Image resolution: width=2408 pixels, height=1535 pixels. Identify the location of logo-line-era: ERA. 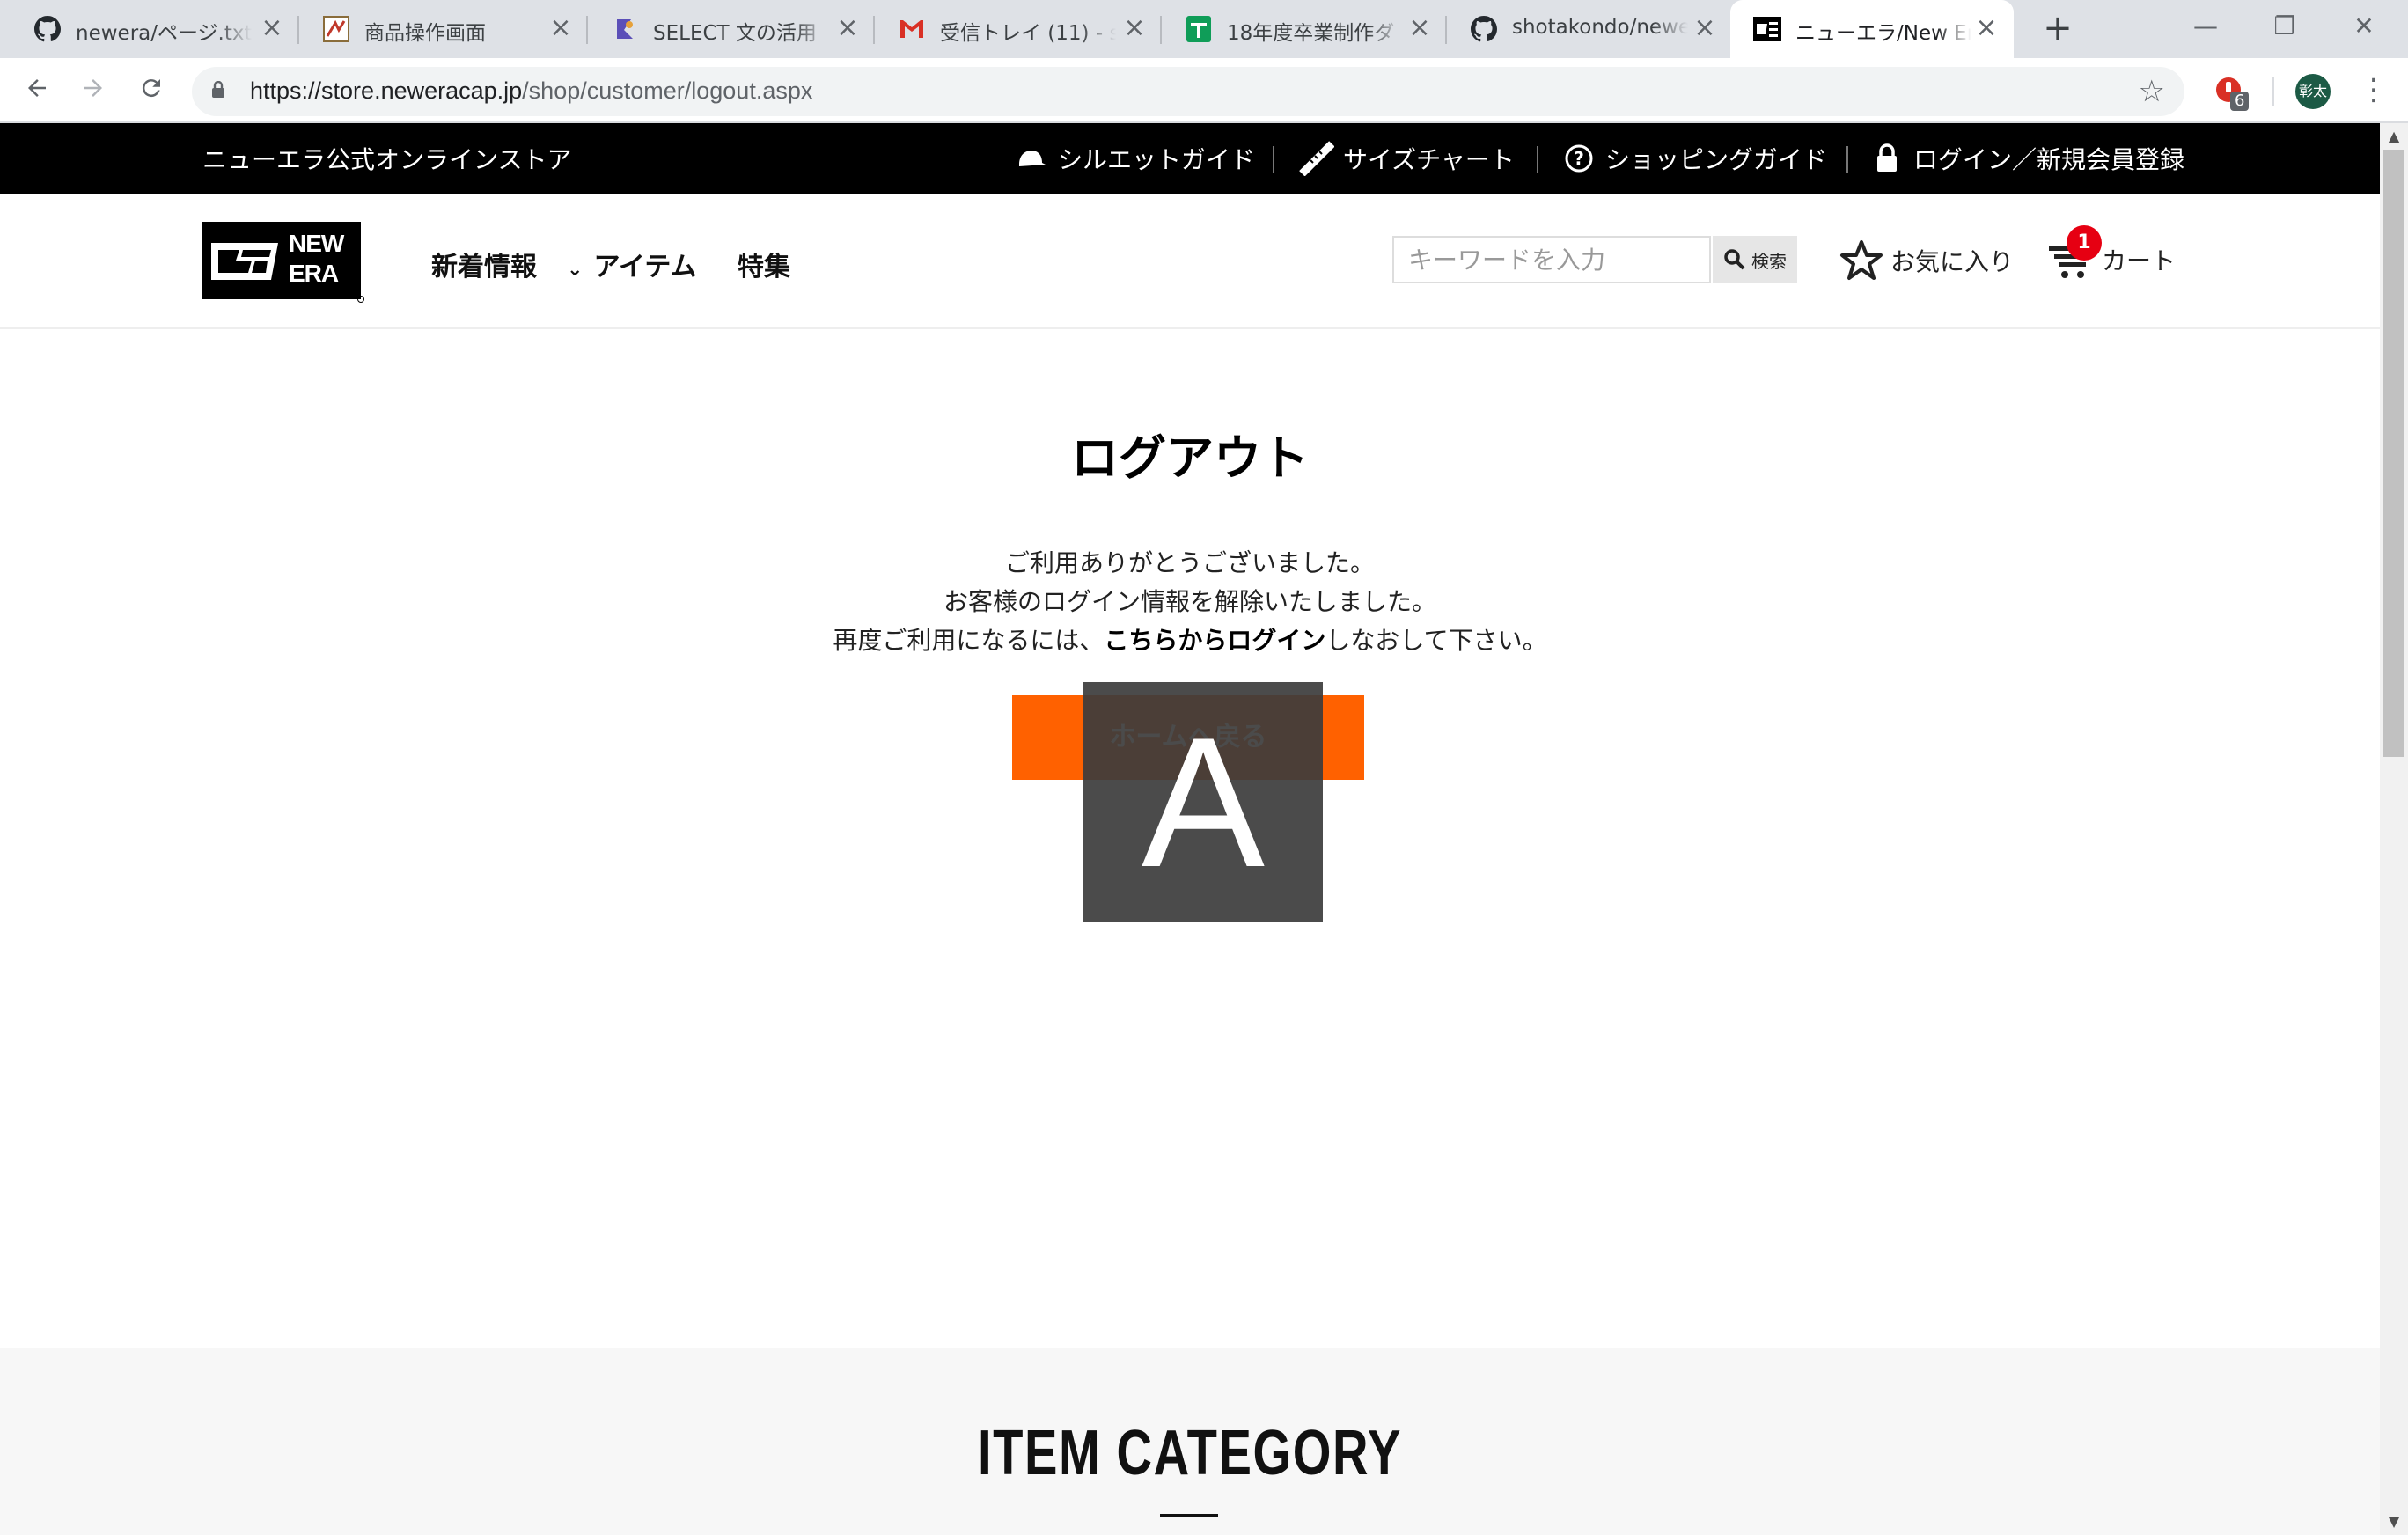
(314, 273).